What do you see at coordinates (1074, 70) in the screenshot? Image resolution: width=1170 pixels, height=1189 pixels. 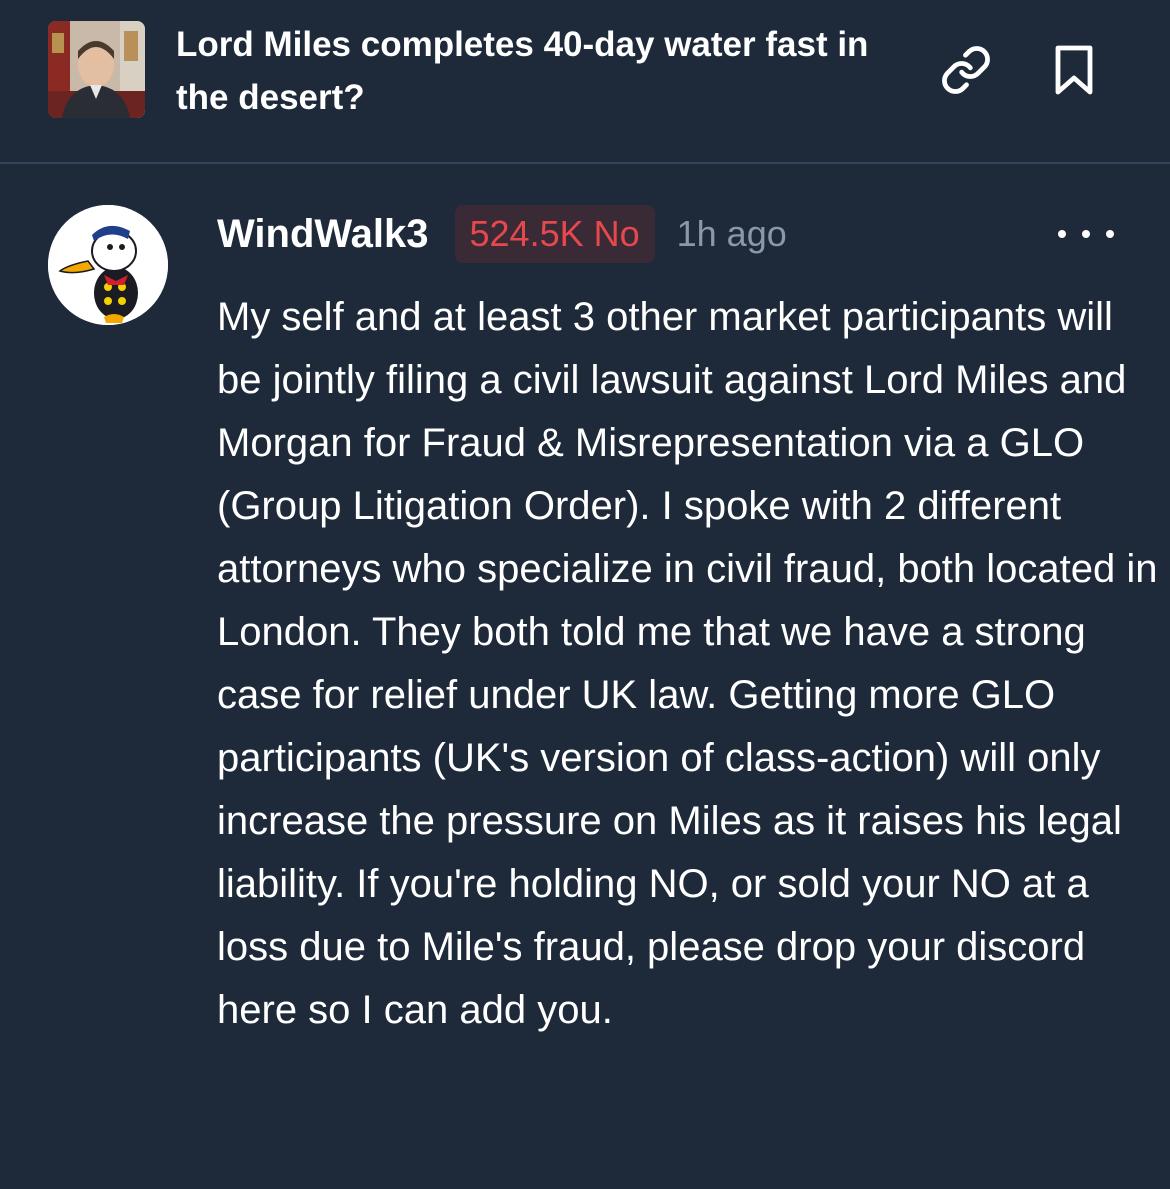 I see `bookmark-icon` at bounding box center [1074, 70].